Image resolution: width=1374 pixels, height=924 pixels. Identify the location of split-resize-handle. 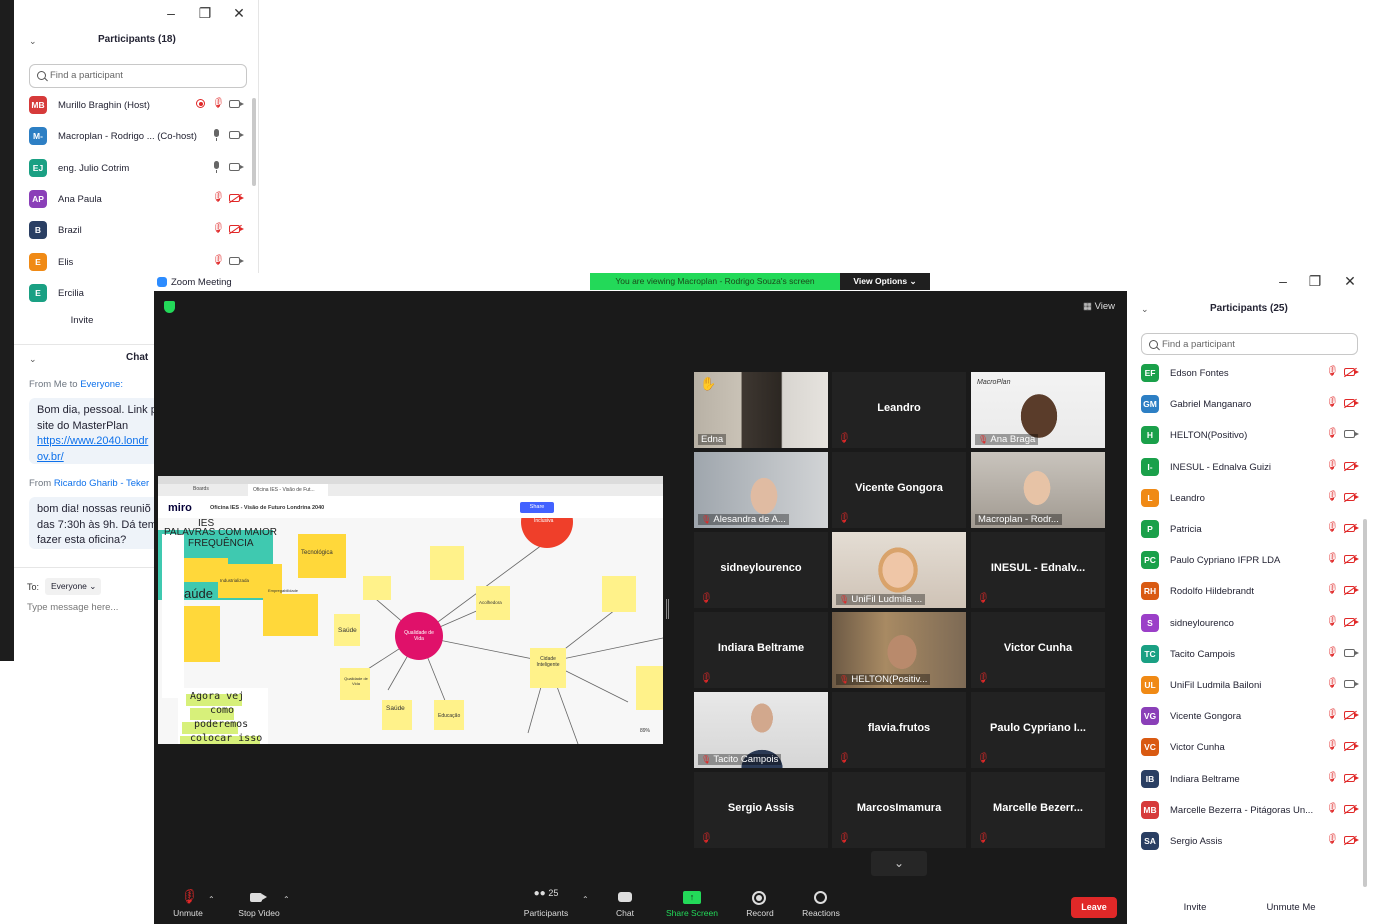
(667, 609).